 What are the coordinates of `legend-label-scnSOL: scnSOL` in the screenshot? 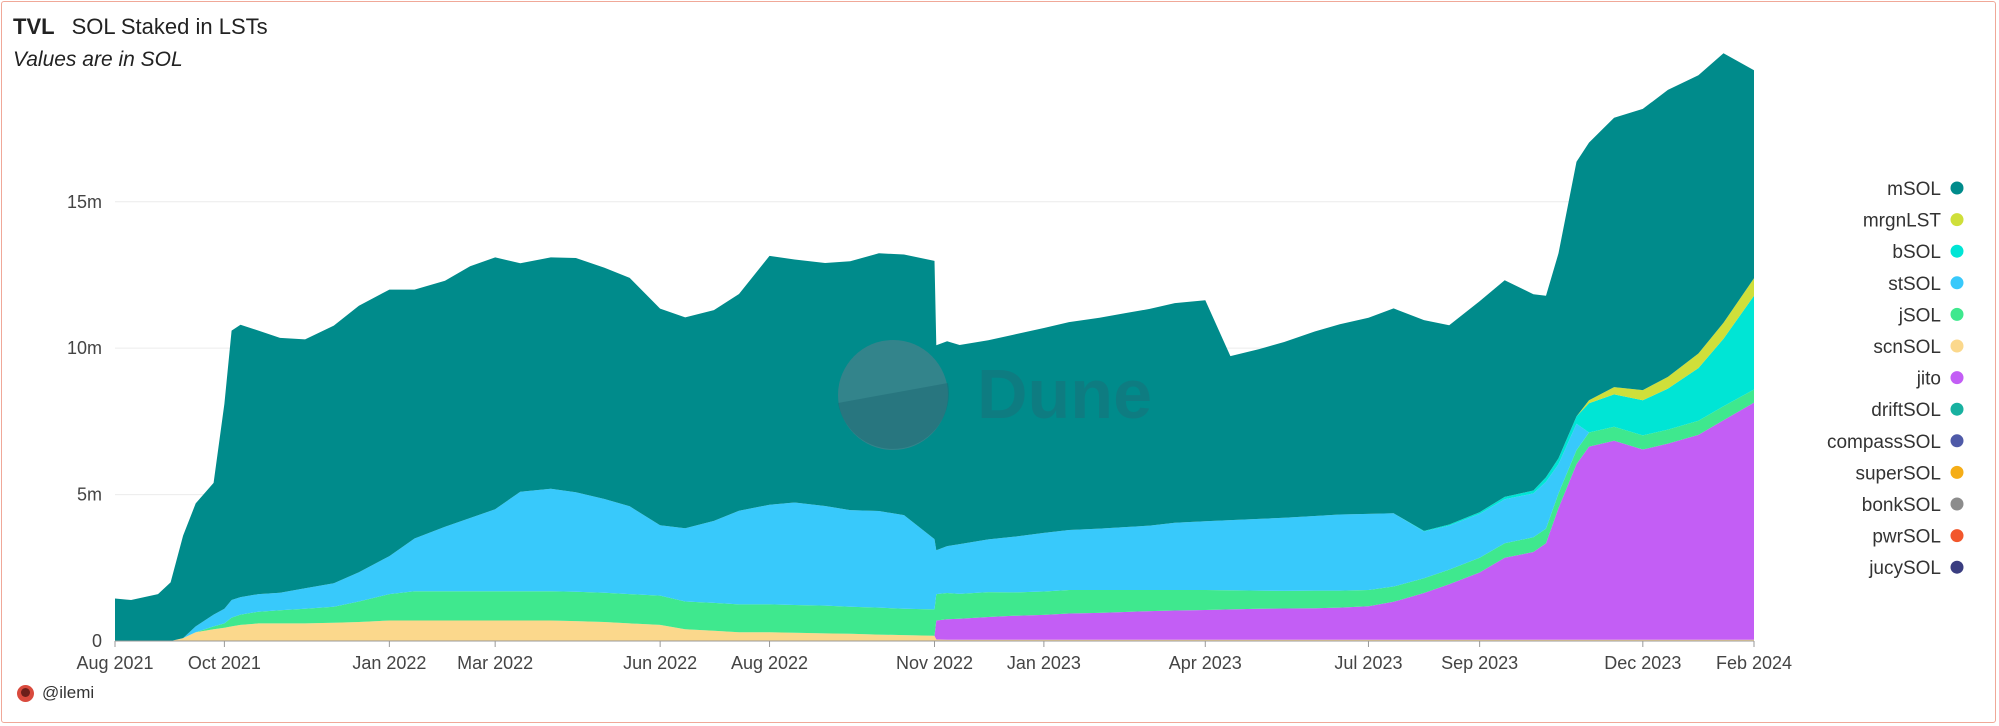 It's located at (1907, 347).